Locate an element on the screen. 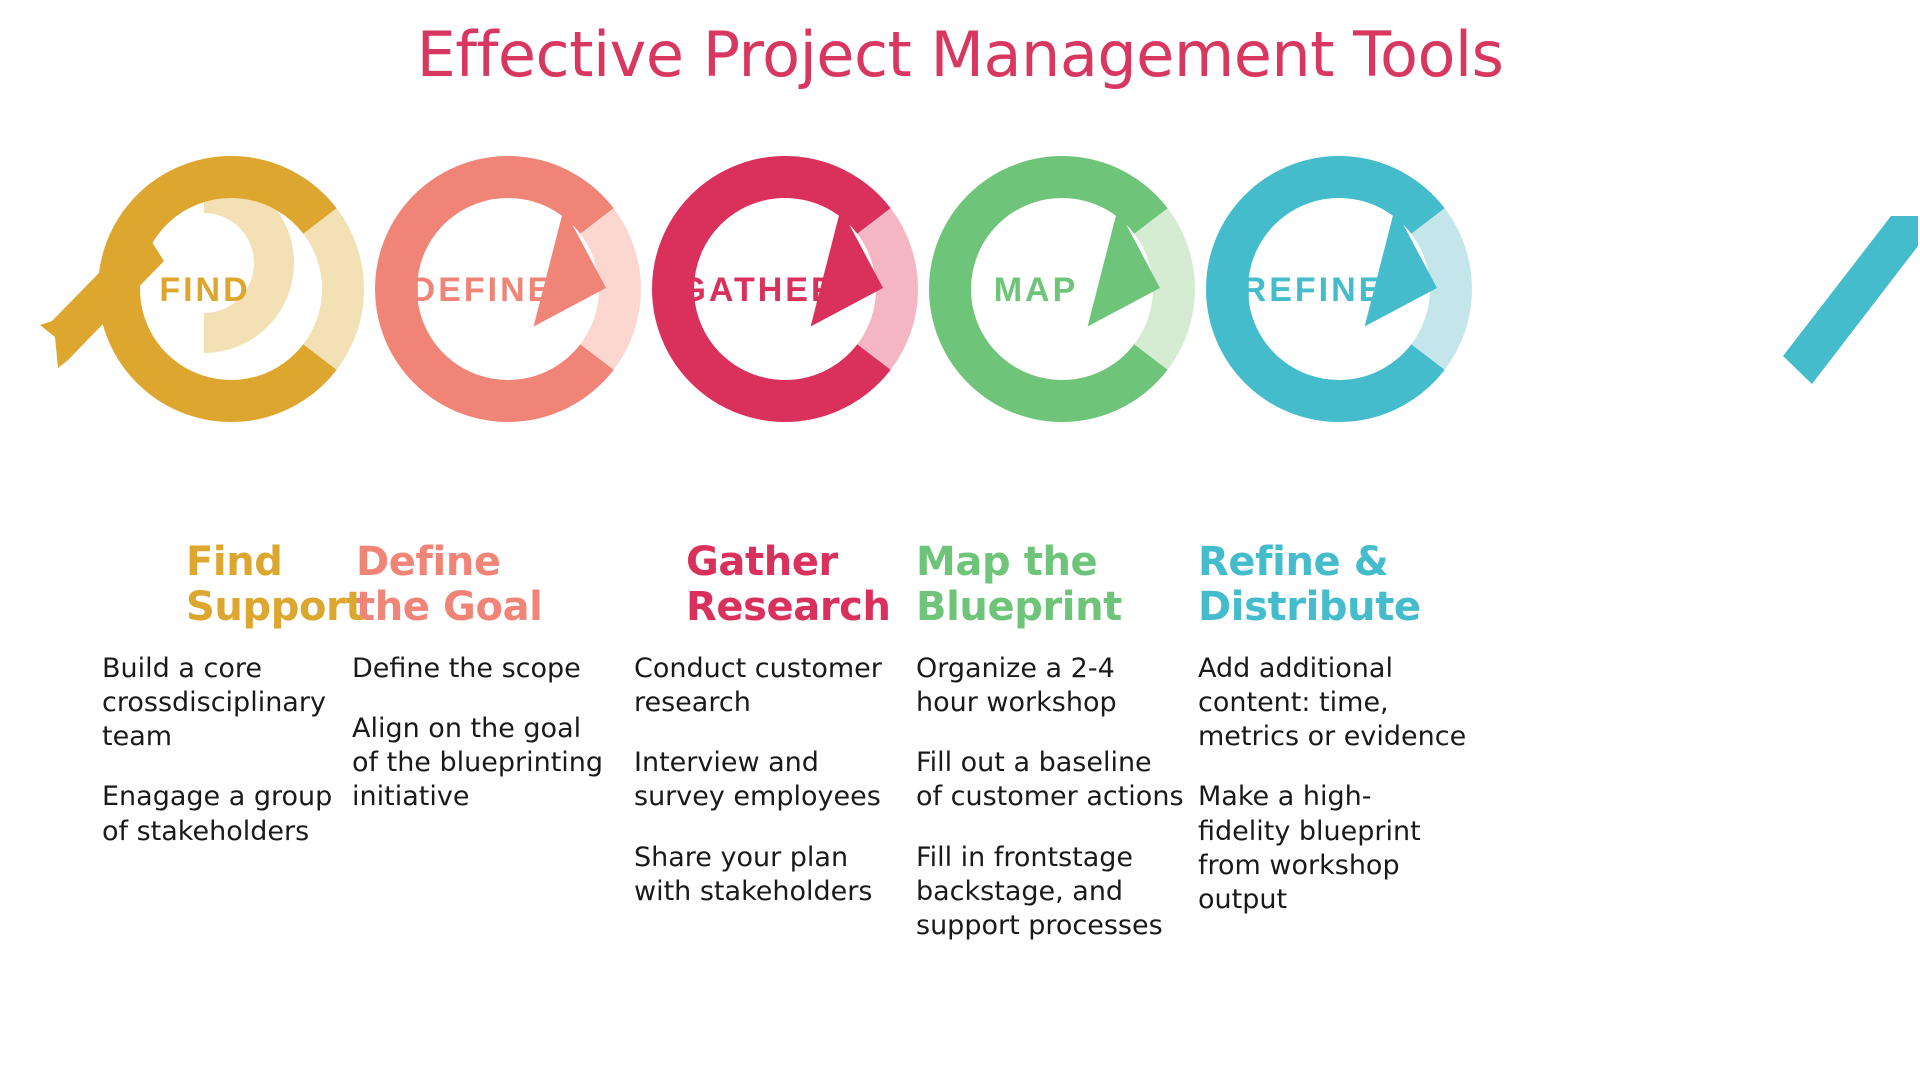 The width and height of the screenshot is (1920, 1080). list-item: Organize a 2-4 hour workshop is located at coordinates (1016, 685).